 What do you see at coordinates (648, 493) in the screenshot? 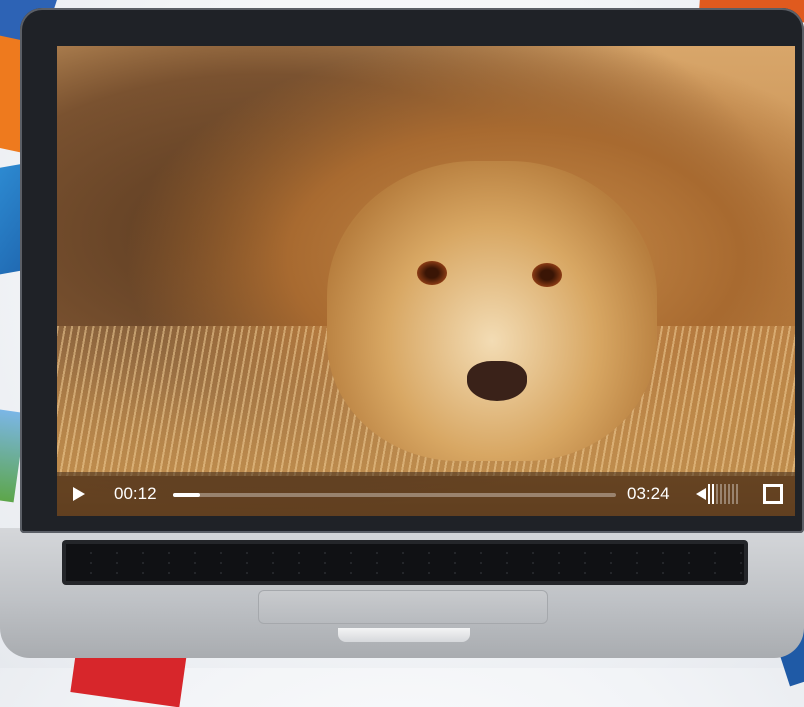
I see `duration-time: 03:24` at bounding box center [648, 493].